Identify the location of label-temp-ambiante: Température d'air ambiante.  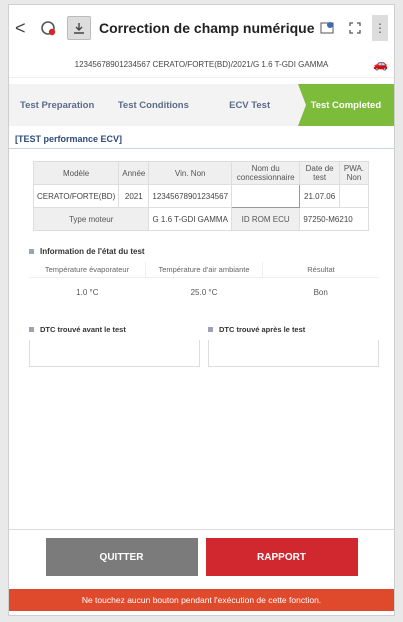
(204, 270).